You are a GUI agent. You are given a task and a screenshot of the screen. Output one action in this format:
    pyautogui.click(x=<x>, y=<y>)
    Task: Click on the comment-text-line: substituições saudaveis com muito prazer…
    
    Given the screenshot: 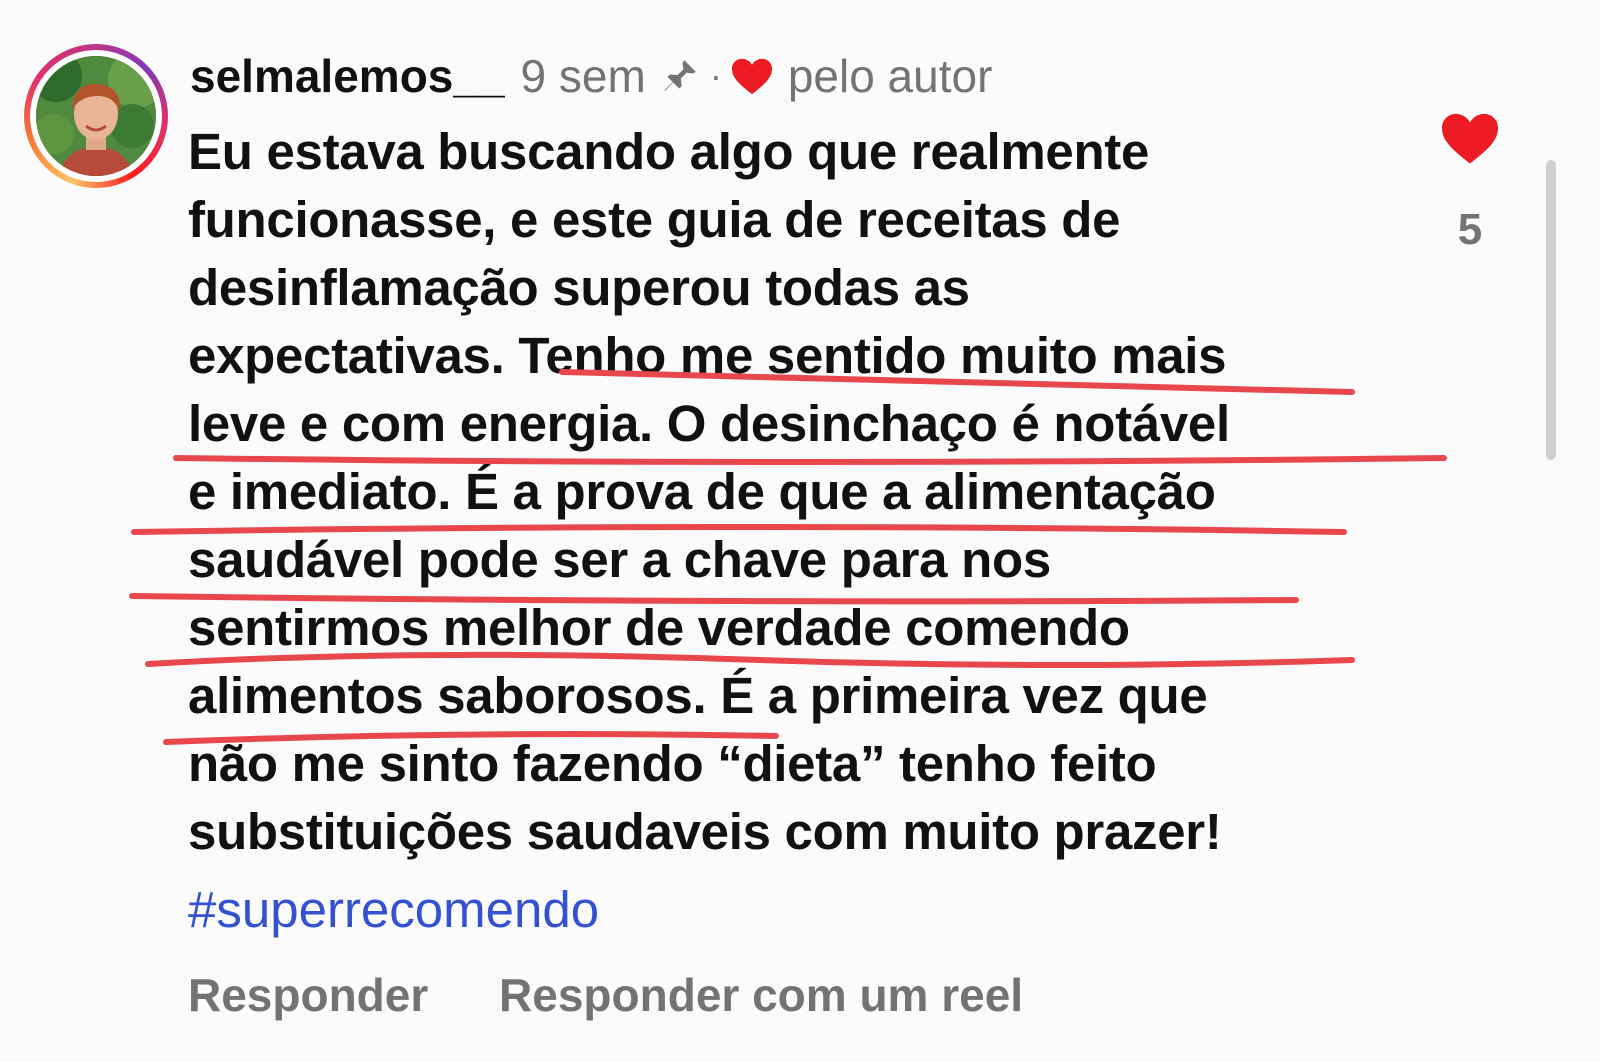 What is the action you would take?
    pyautogui.click(x=705, y=831)
    